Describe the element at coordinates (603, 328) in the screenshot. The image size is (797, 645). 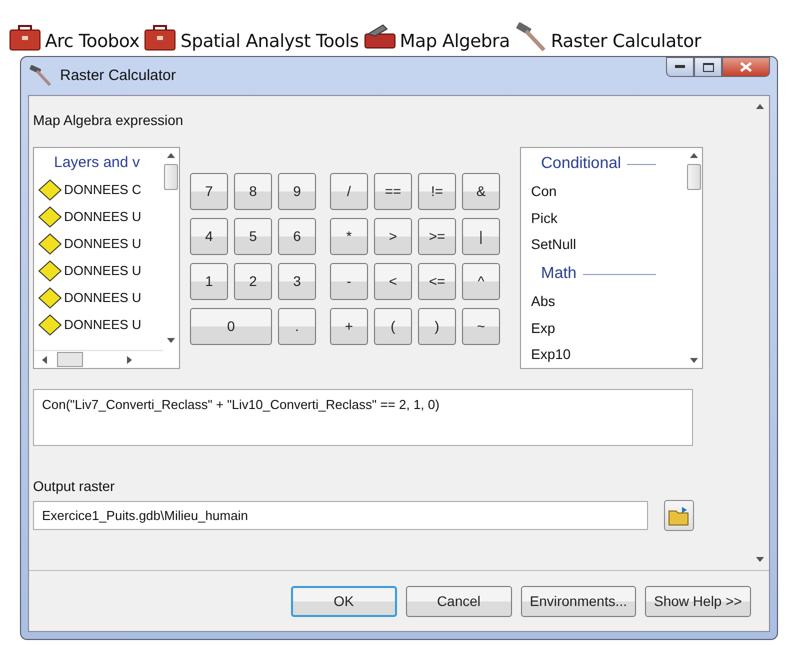
I see `function-item: Exp` at that location.